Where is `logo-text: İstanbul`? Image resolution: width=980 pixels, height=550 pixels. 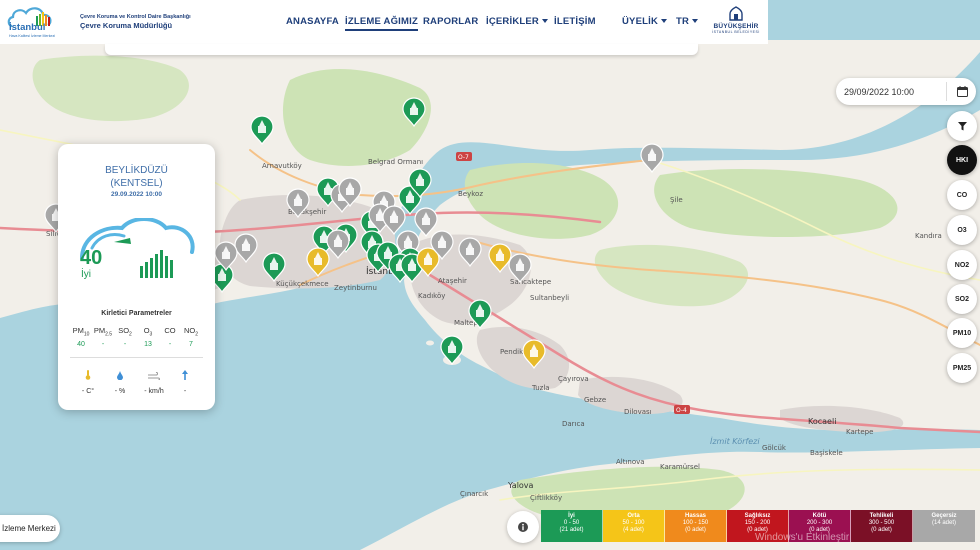 logo-text: İstanbul is located at coordinates (27, 27).